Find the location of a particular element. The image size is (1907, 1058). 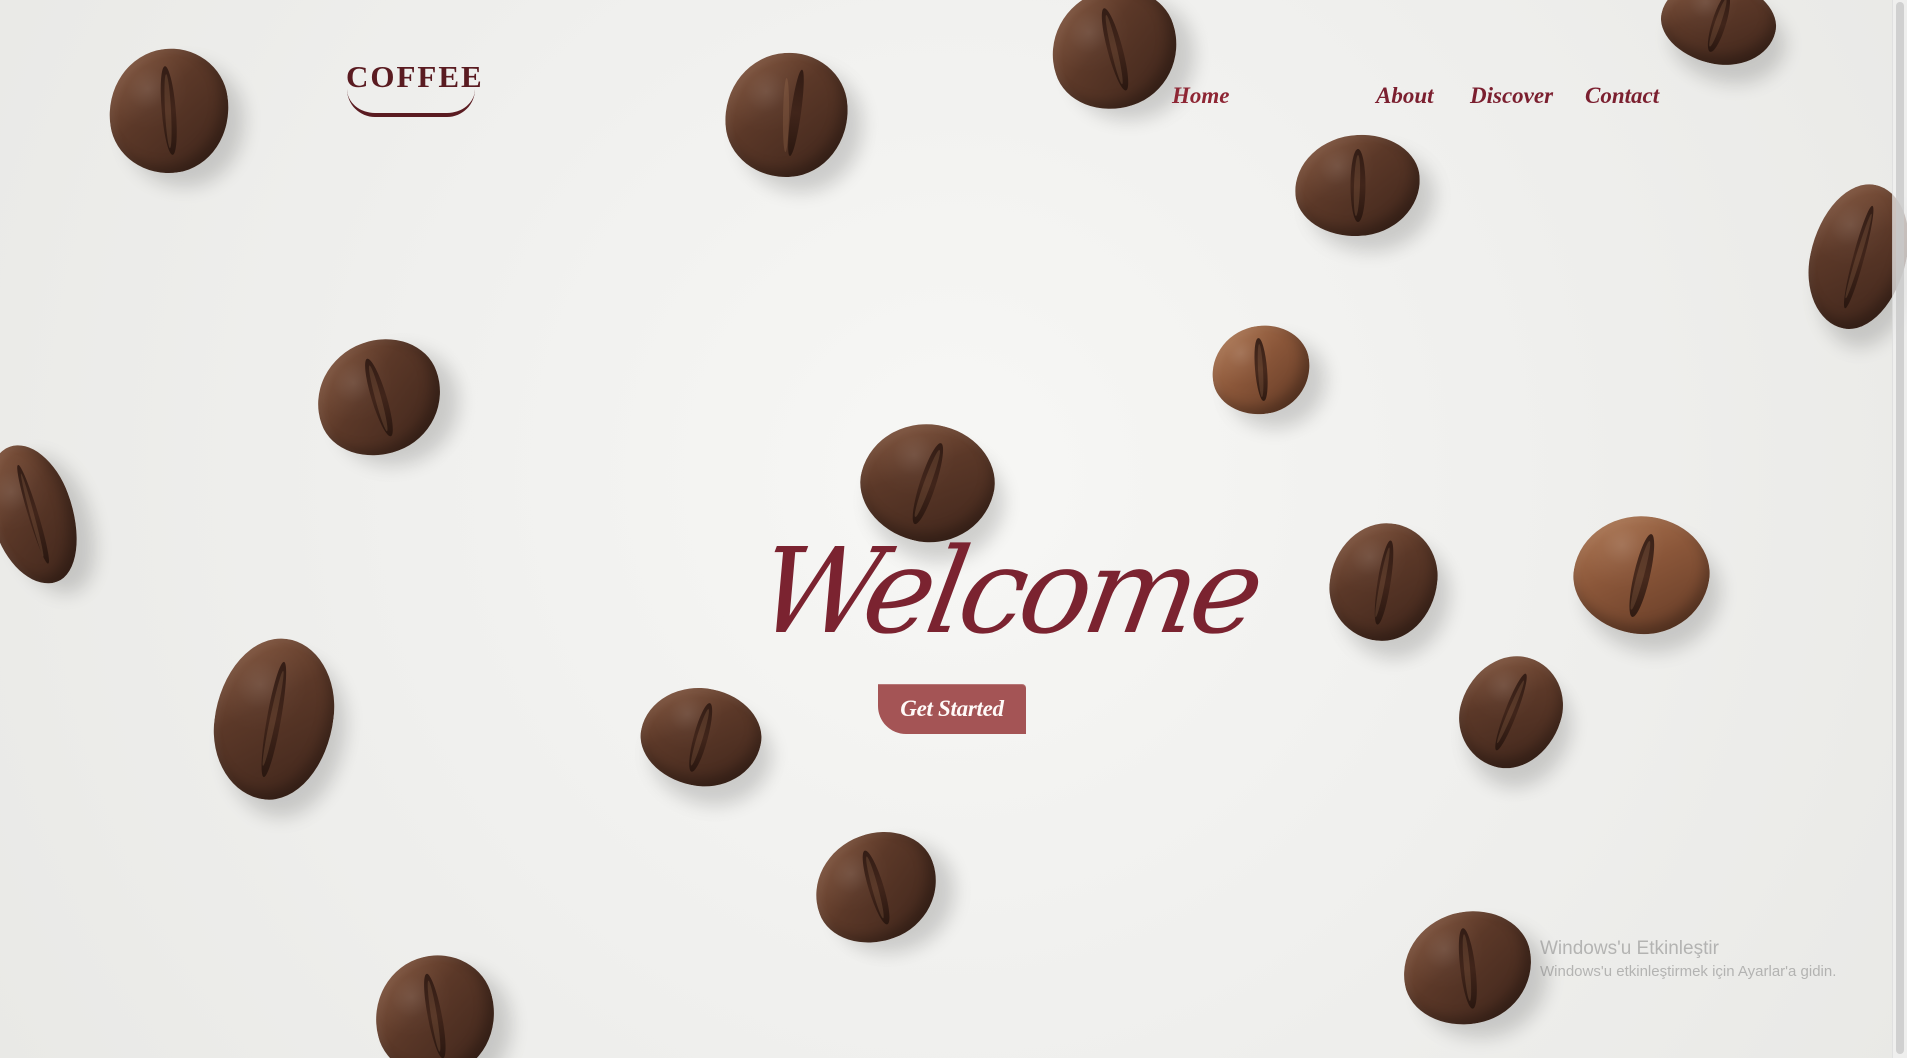

get-started-button: Get Started is located at coordinates (952, 709).